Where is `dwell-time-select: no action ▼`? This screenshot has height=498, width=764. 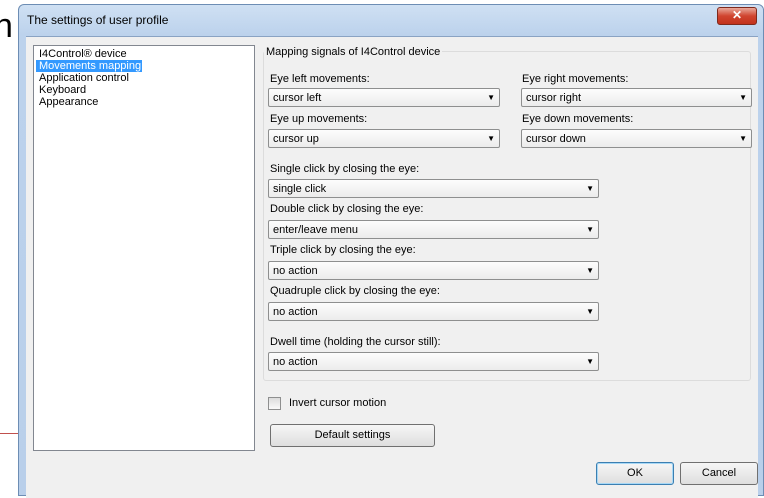 dwell-time-select: no action ▼ is located at coordinates (433, 361).